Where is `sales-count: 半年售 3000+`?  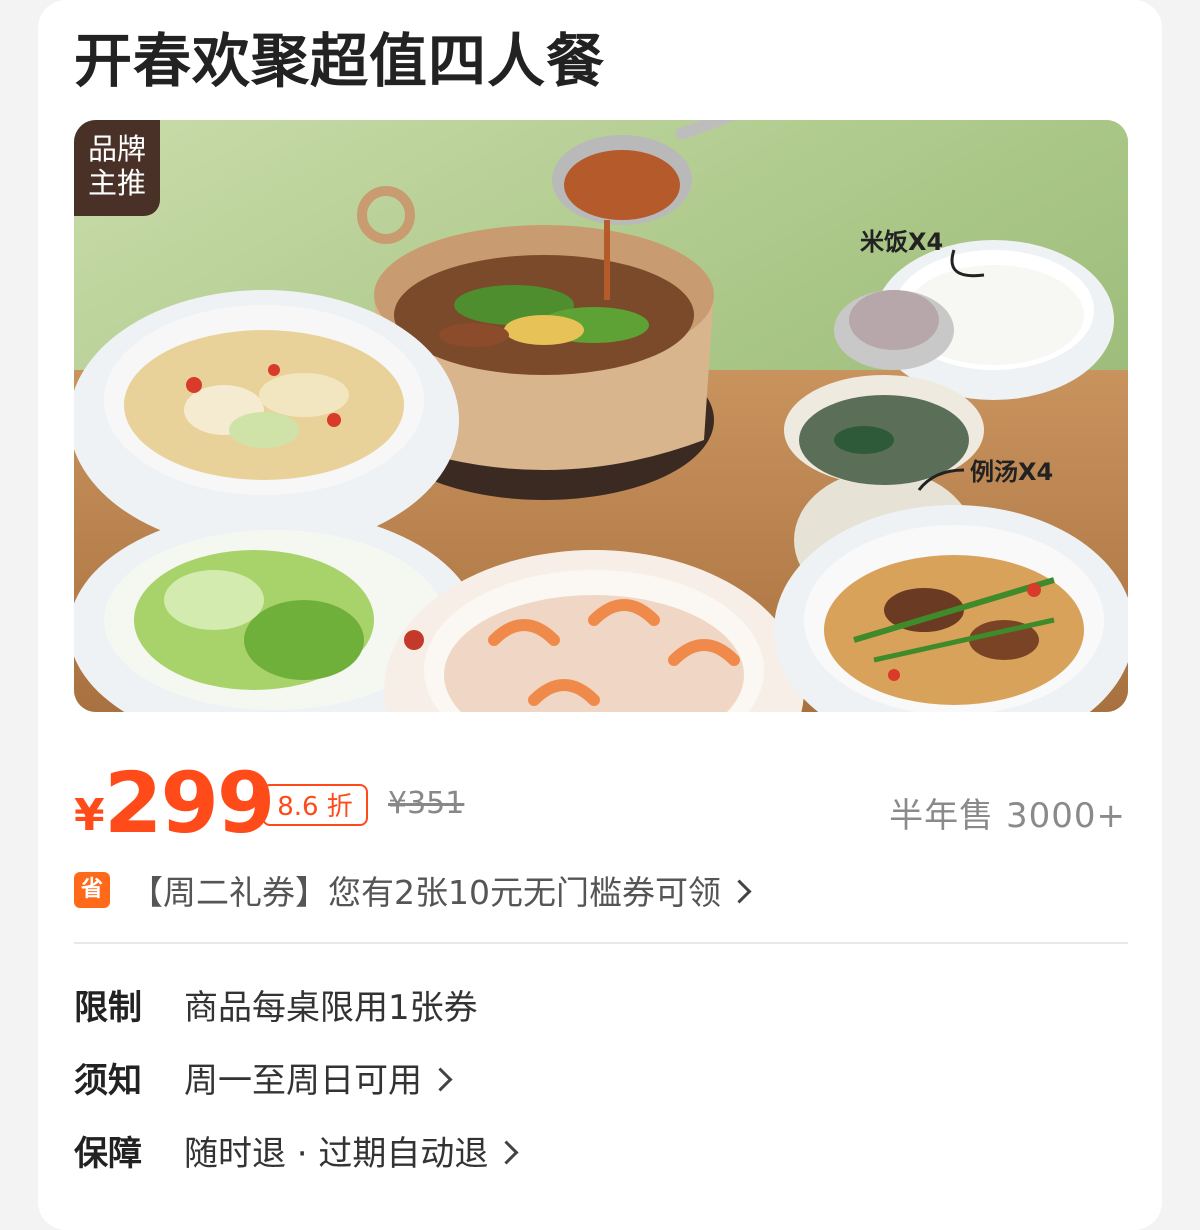 sales-count: 半年售 3000+ is located at coordinates (1007, 816).